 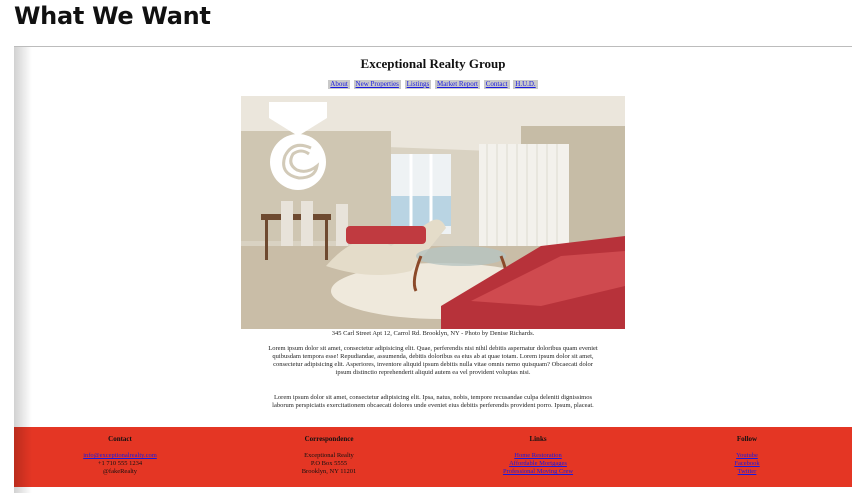 I want to click on contact-phone: +1 710 555 1234, so click(x=120, y=463).